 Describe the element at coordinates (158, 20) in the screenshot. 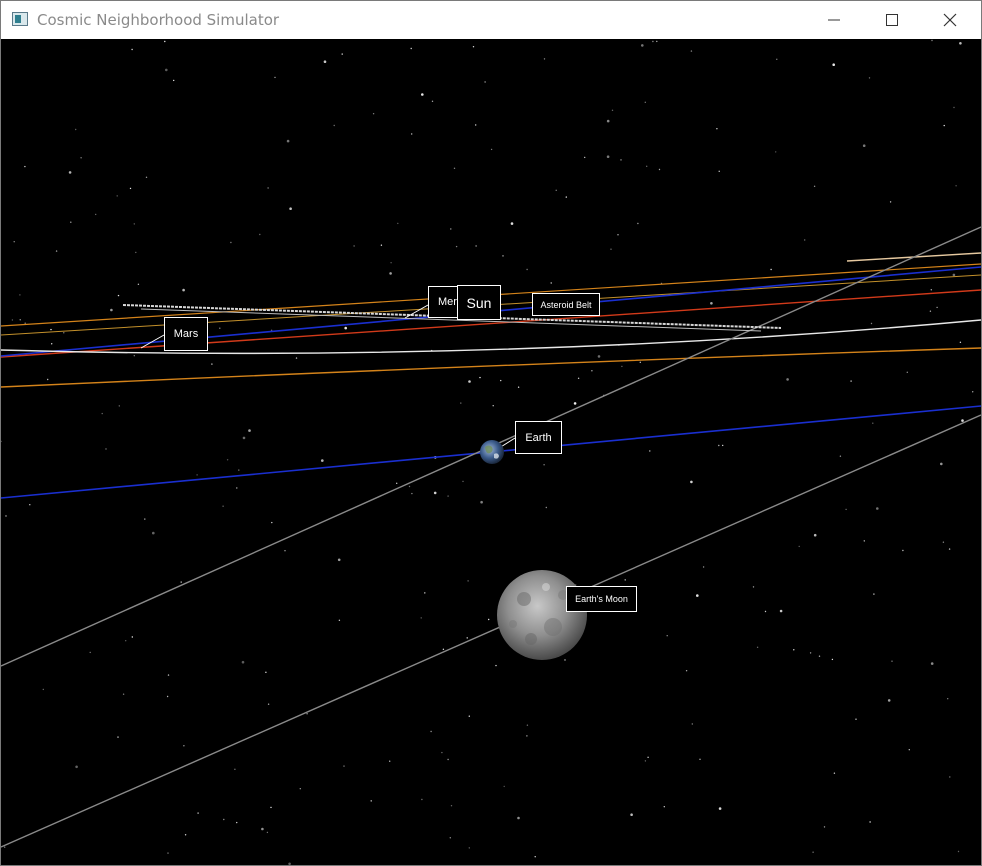

I see `window-title: Cosmic Neighborhood Simulator` at that location.